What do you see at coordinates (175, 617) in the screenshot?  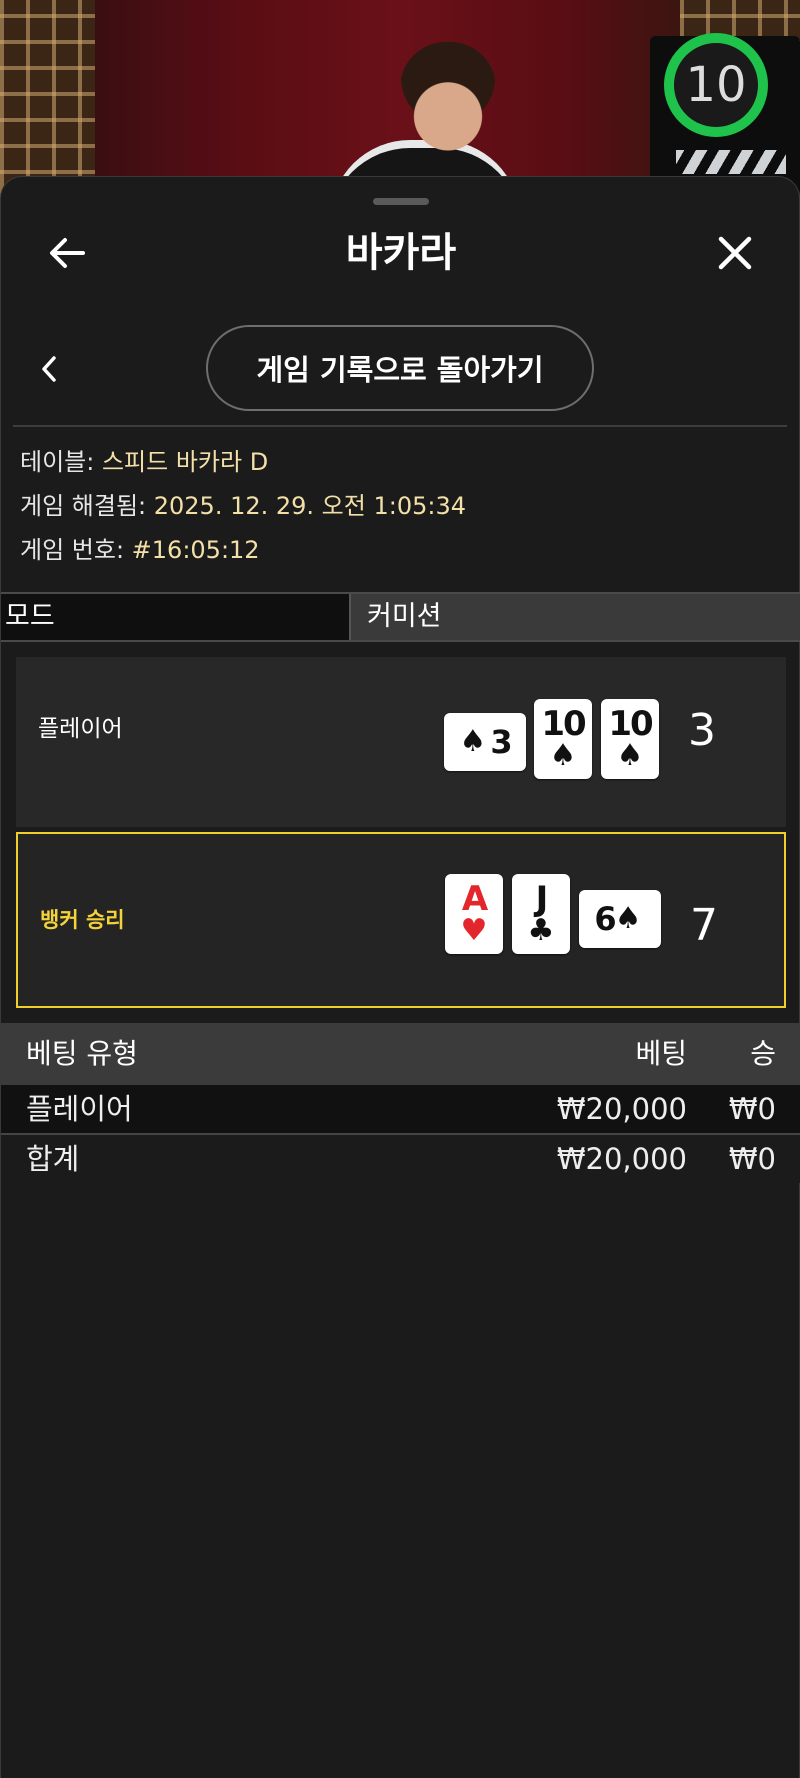 I see `mode-label: 모드` at bounding box center [175, 617].